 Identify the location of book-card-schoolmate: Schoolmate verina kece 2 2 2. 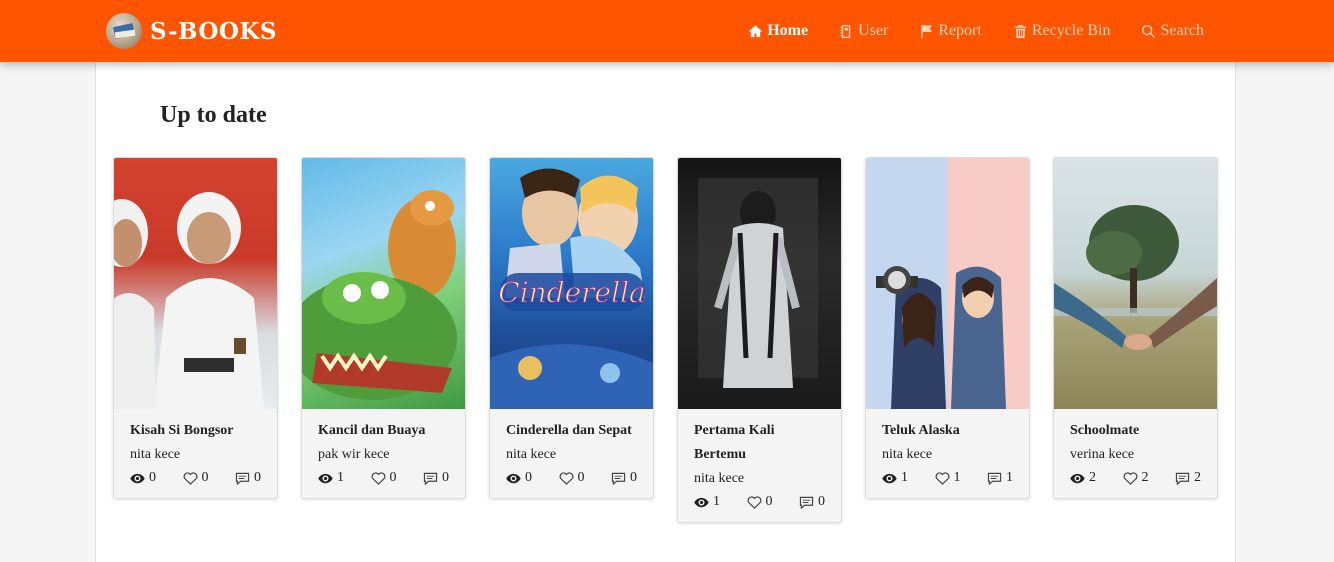
(1135, 328).